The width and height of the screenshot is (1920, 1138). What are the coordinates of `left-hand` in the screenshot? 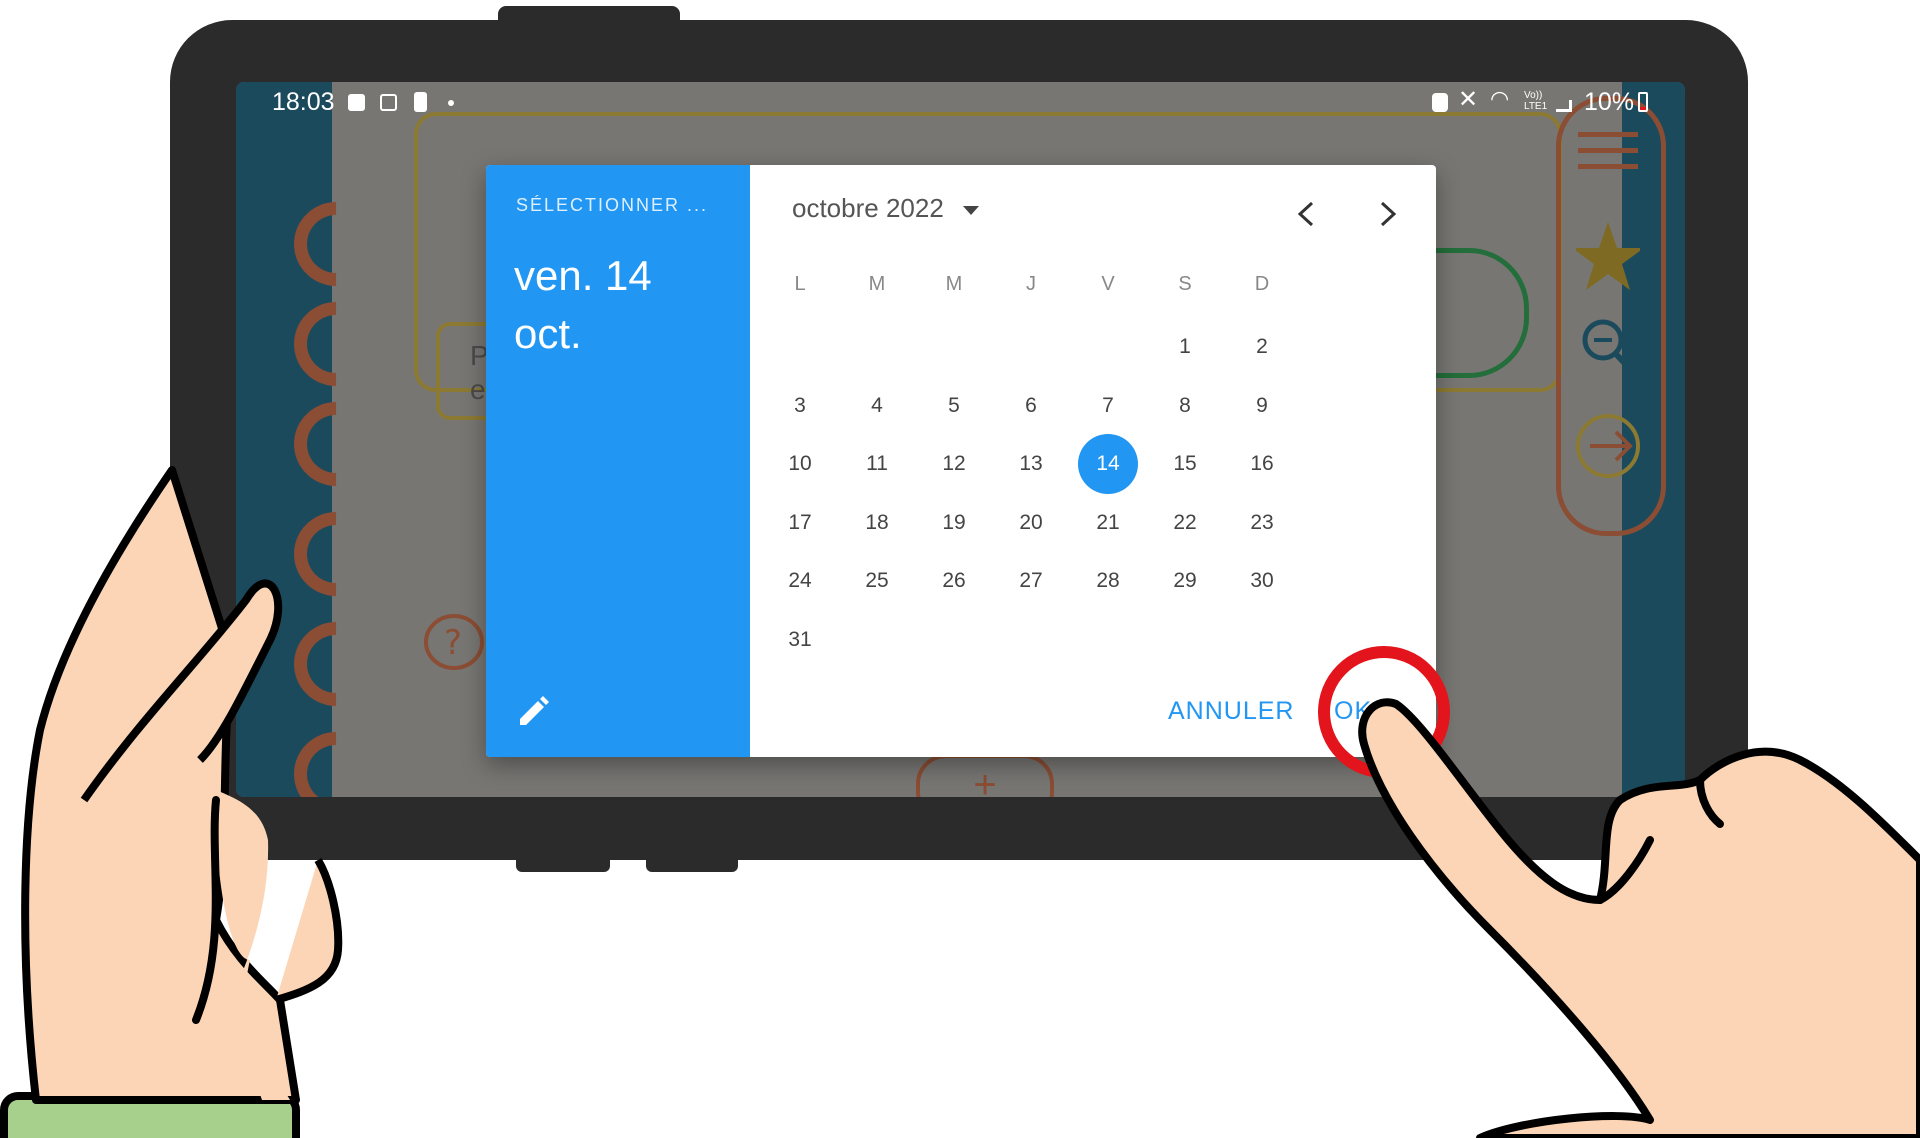 It's located at (160, 785).